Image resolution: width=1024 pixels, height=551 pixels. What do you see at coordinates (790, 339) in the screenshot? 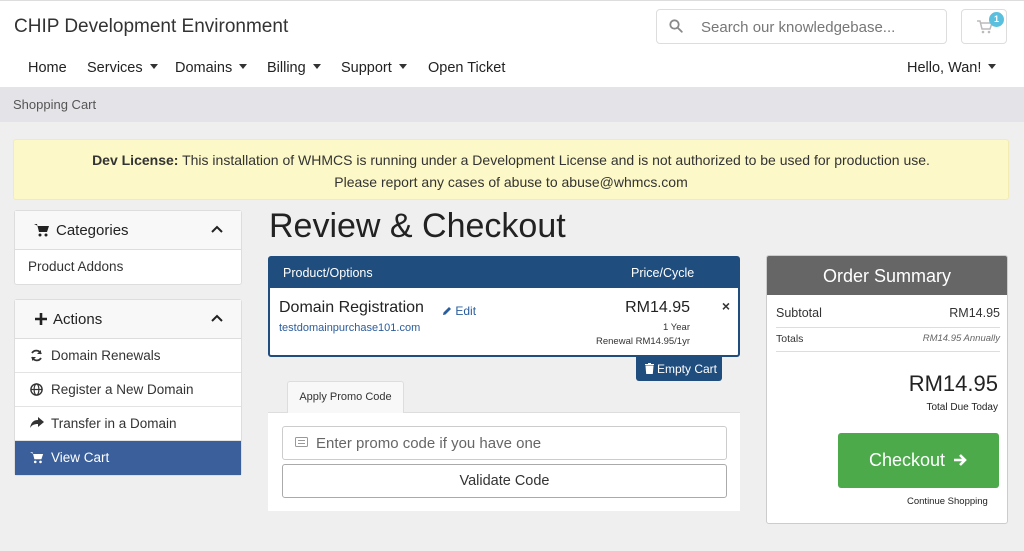
I see `totals-label: Totals` at bounding box center [790, 339].